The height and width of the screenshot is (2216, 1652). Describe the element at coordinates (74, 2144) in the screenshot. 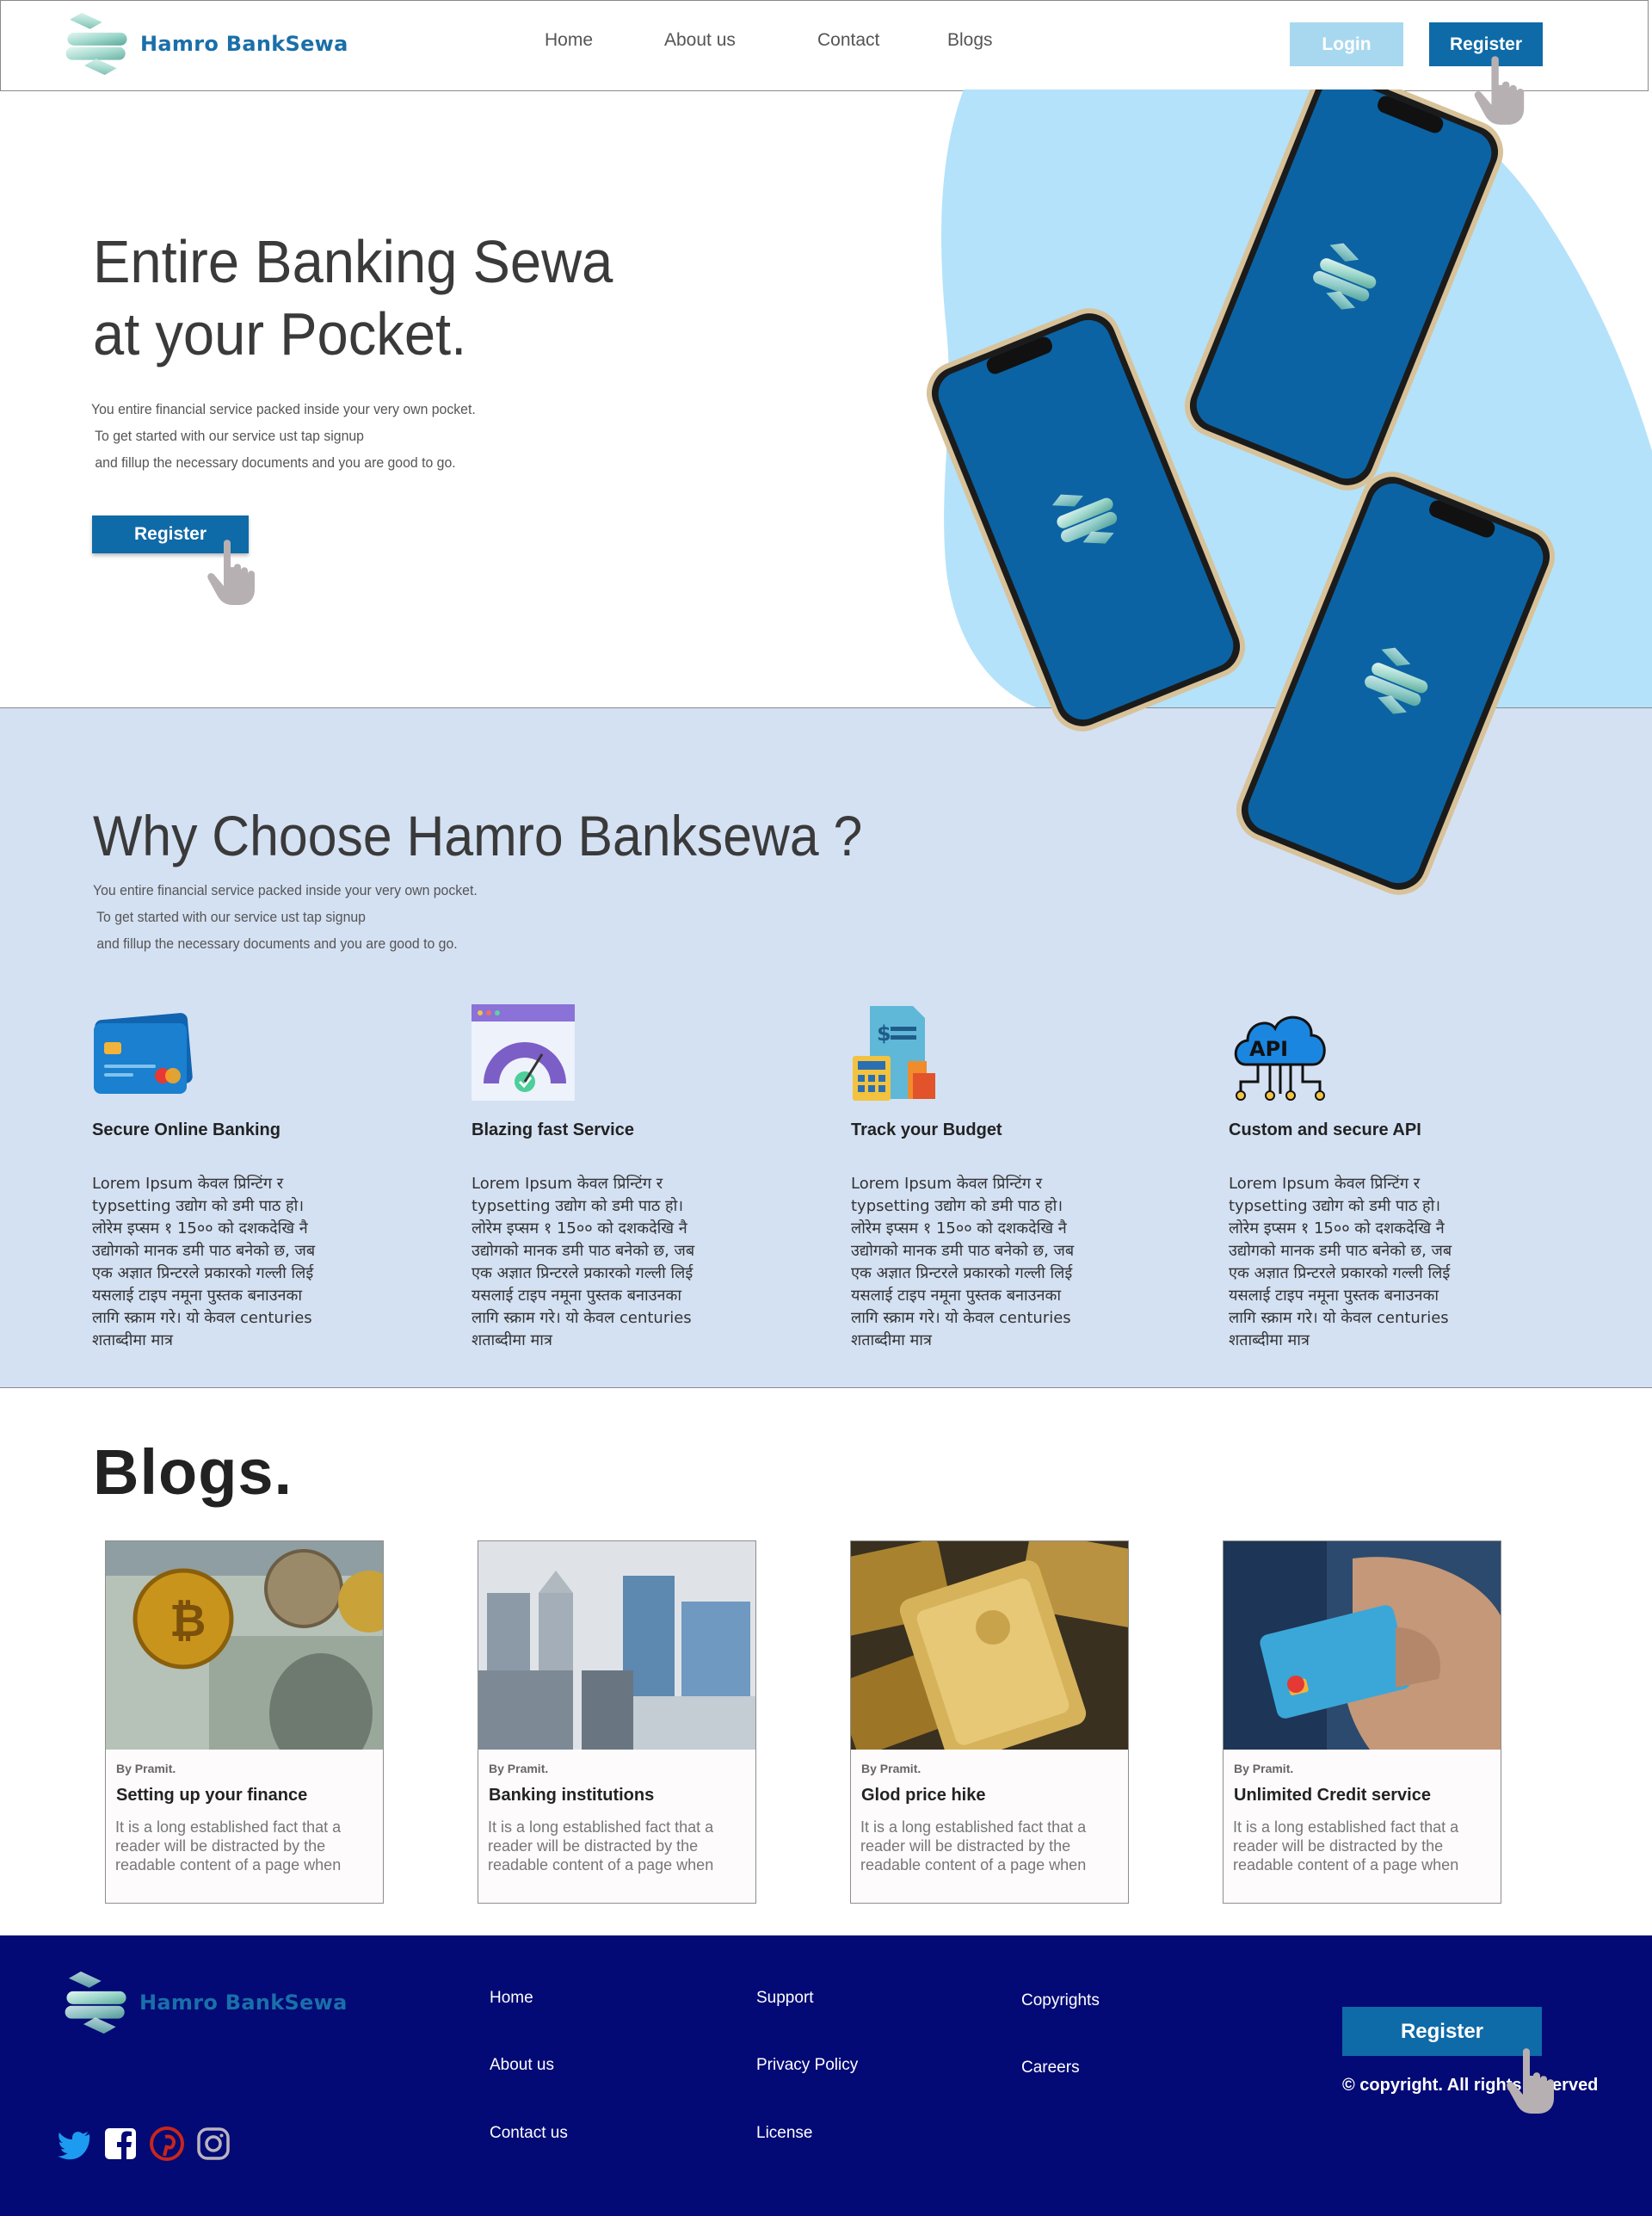

I see `twitter-icon` at that location.